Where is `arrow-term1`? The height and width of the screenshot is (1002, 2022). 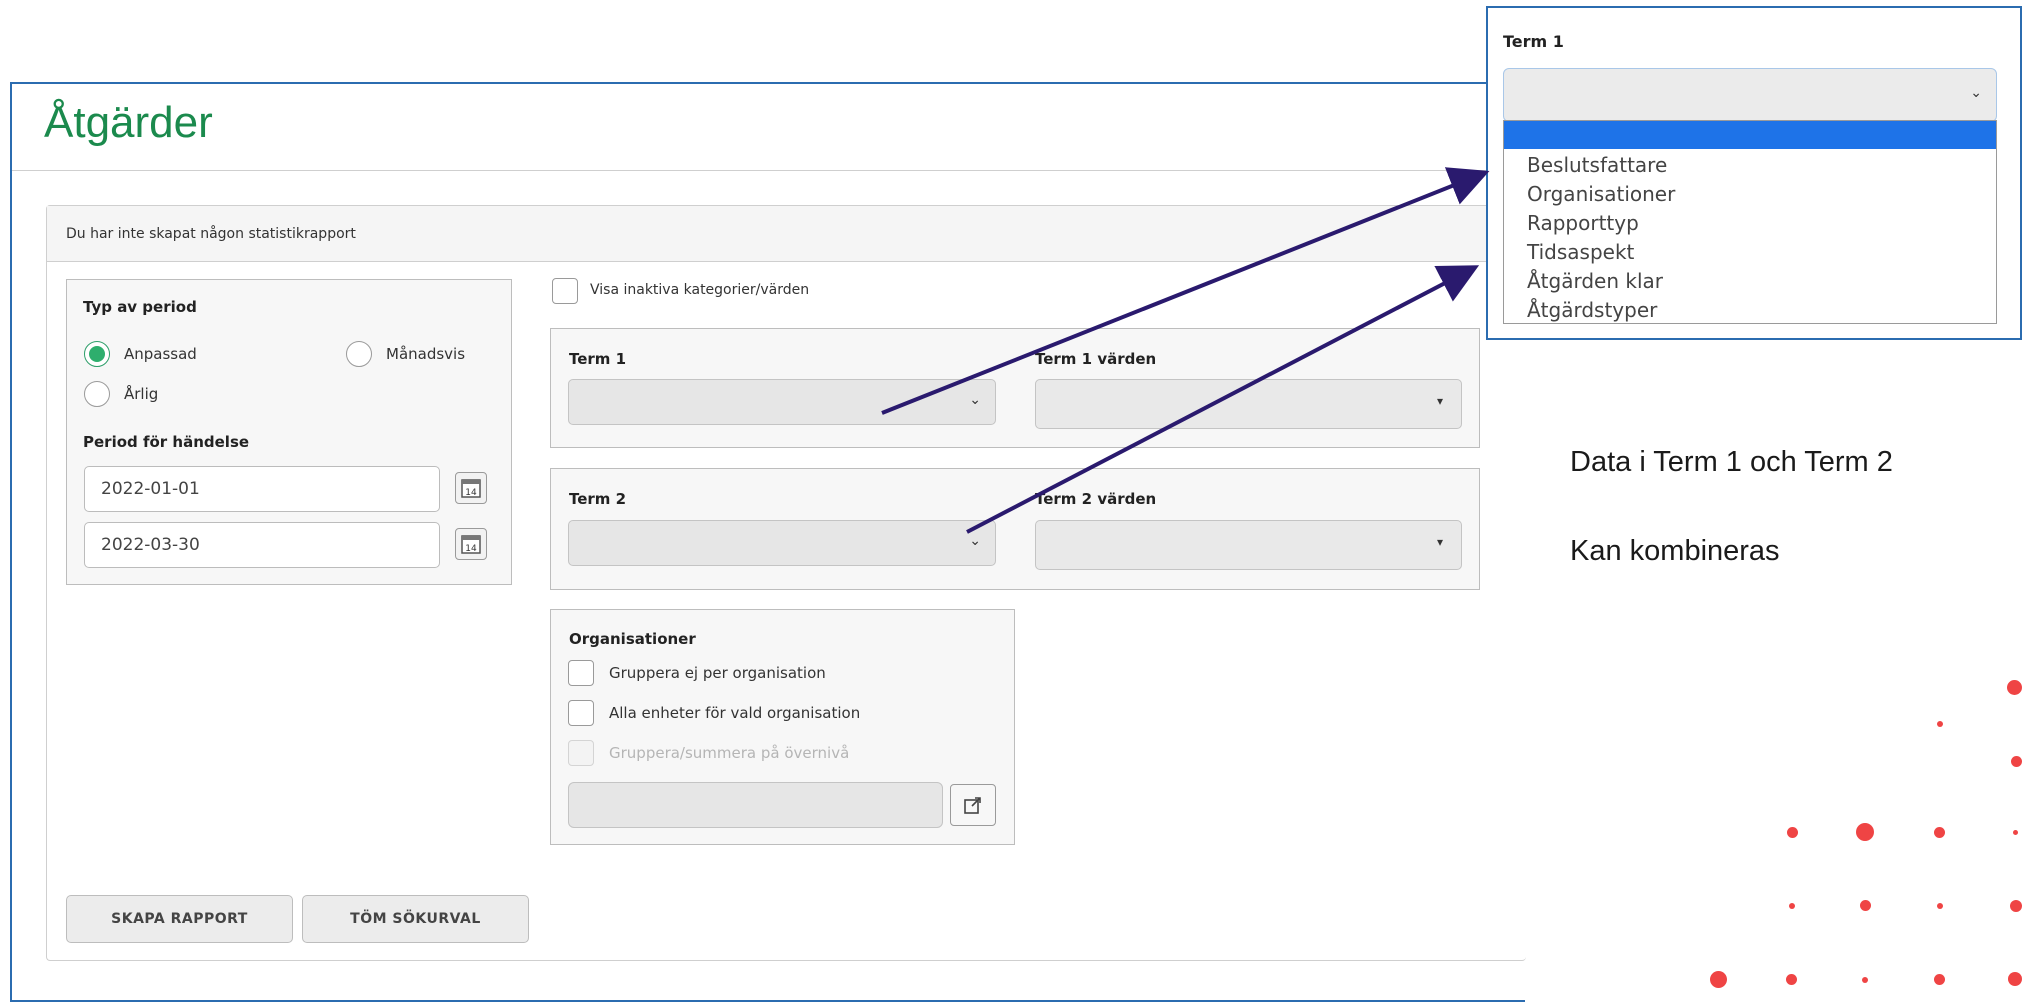
arrow-term1 is located at coordinates (1185, 291).